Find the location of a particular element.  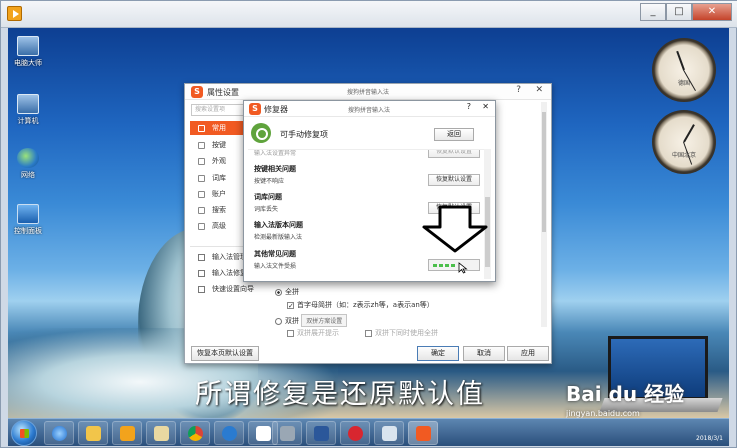

baidu-watermark: Bai du 经验 jingyan.baidu.com is located at coordinates (625, 398).